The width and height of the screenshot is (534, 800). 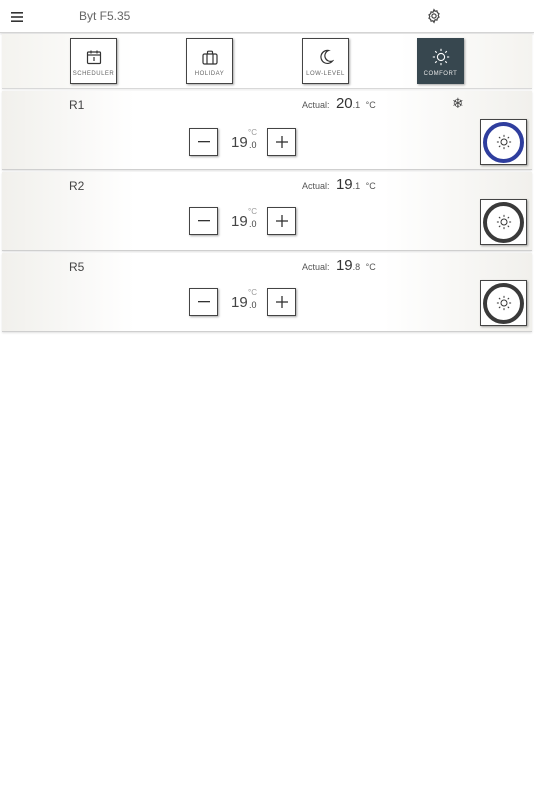 What do you see at coordinates (209, 74) in the screenshot?
I see `holiday-label: HOLIDAY` at bounding box center [209, 74].